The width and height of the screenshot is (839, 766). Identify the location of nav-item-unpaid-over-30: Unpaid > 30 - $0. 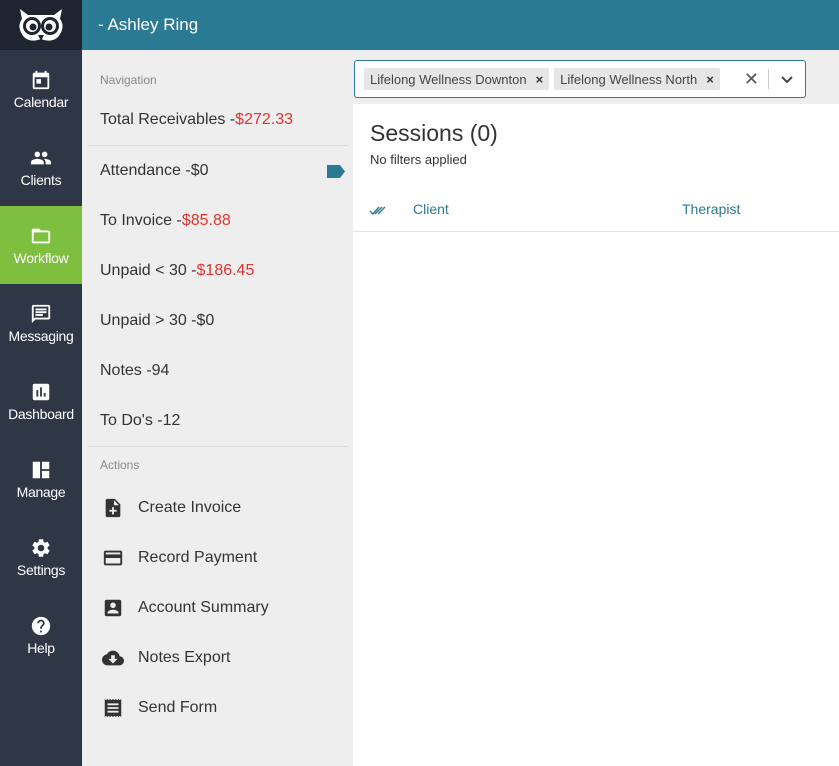
(217, 321).